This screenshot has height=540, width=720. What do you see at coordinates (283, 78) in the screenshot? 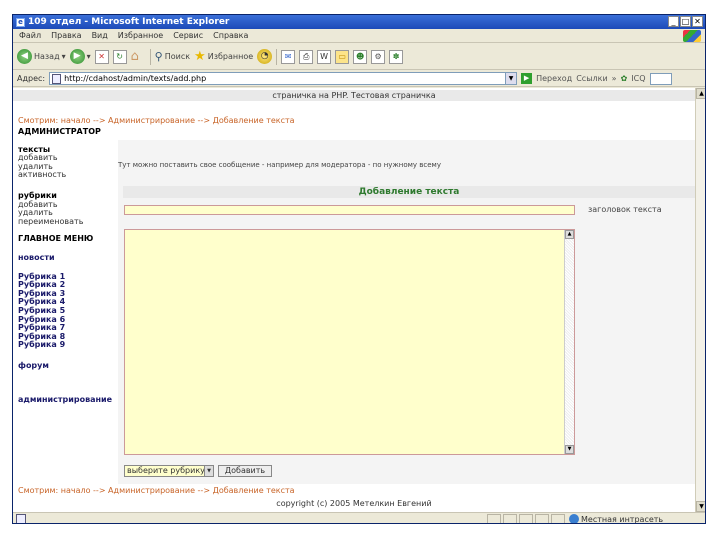
I see `address-input: http://cdahost/admin/texts/add.php ▼` at bounding box center [283, 78].